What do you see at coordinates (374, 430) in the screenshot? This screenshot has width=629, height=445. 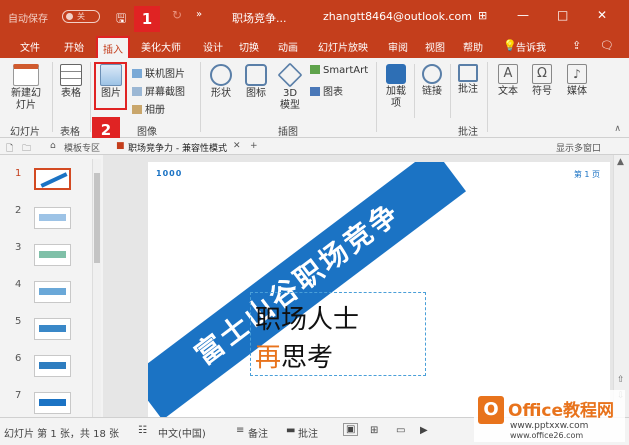 I see `slide-sorter-icon: ⊞` at bounding box center [374, 430].